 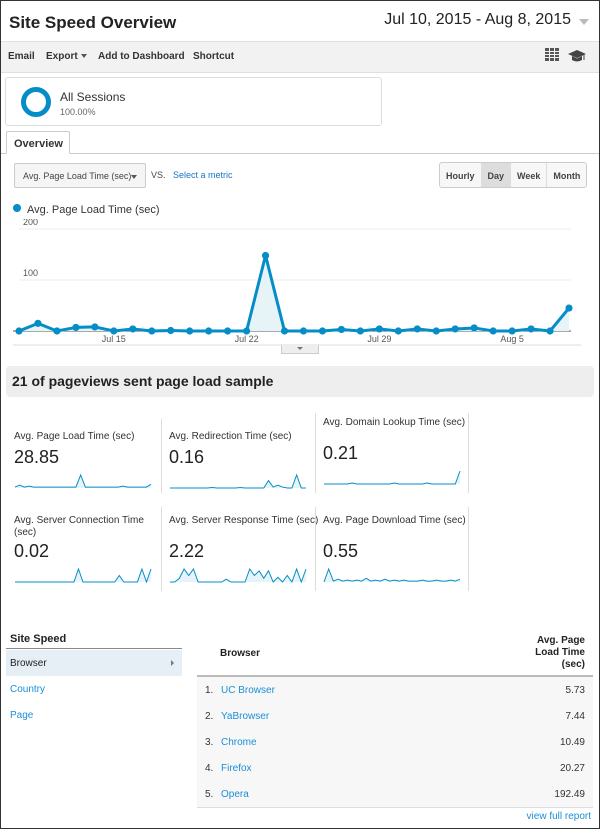 I want to click on metric-tile-value: 0.55, so click(x=341, y=551).